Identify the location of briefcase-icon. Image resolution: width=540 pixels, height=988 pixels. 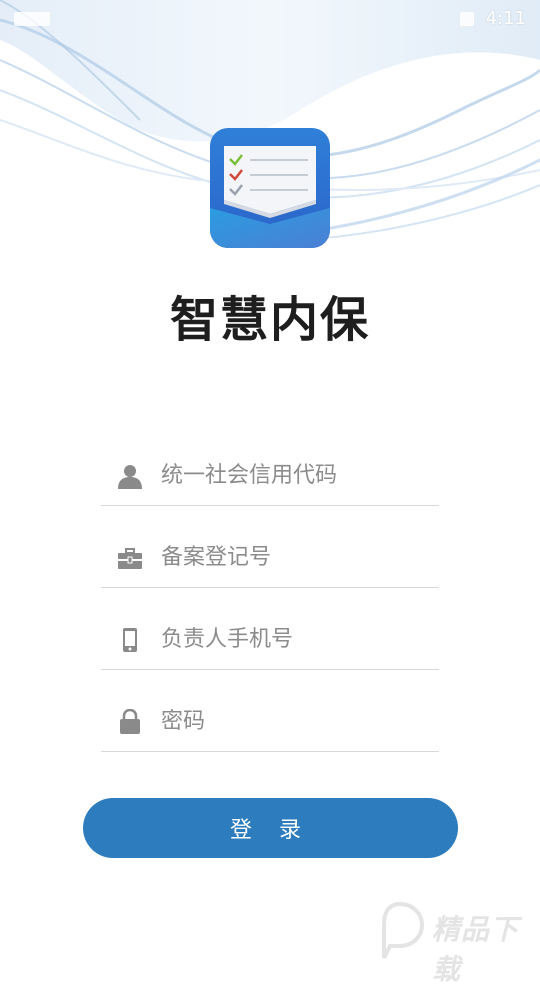
(130, 558).